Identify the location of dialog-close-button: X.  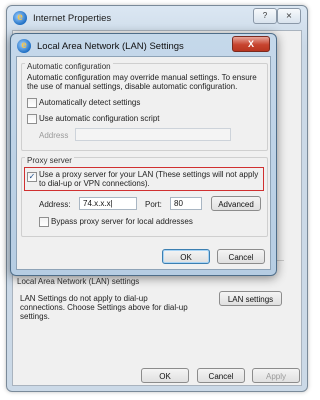
(251, 44).